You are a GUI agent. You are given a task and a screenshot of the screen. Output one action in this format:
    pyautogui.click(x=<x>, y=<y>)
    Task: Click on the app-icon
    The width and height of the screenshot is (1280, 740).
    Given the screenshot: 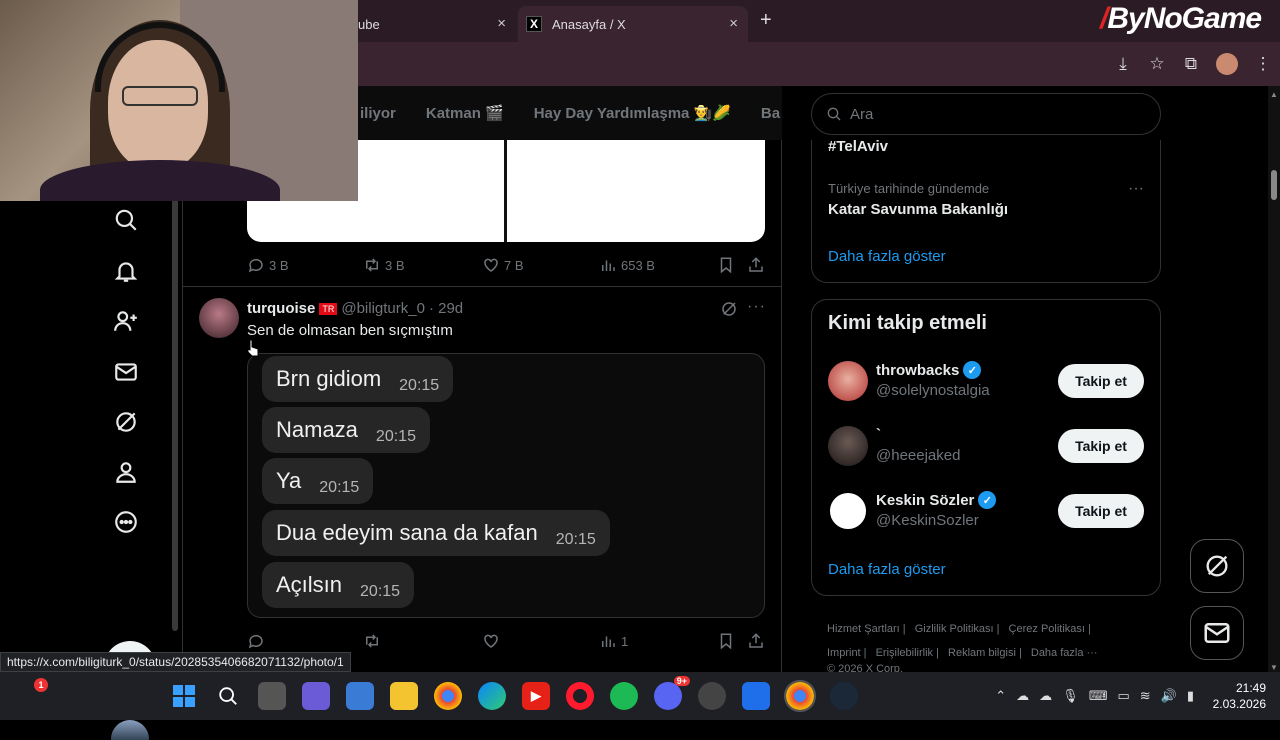 What is the action you would take?
    pyautogui.click(x=756, y=696)
    